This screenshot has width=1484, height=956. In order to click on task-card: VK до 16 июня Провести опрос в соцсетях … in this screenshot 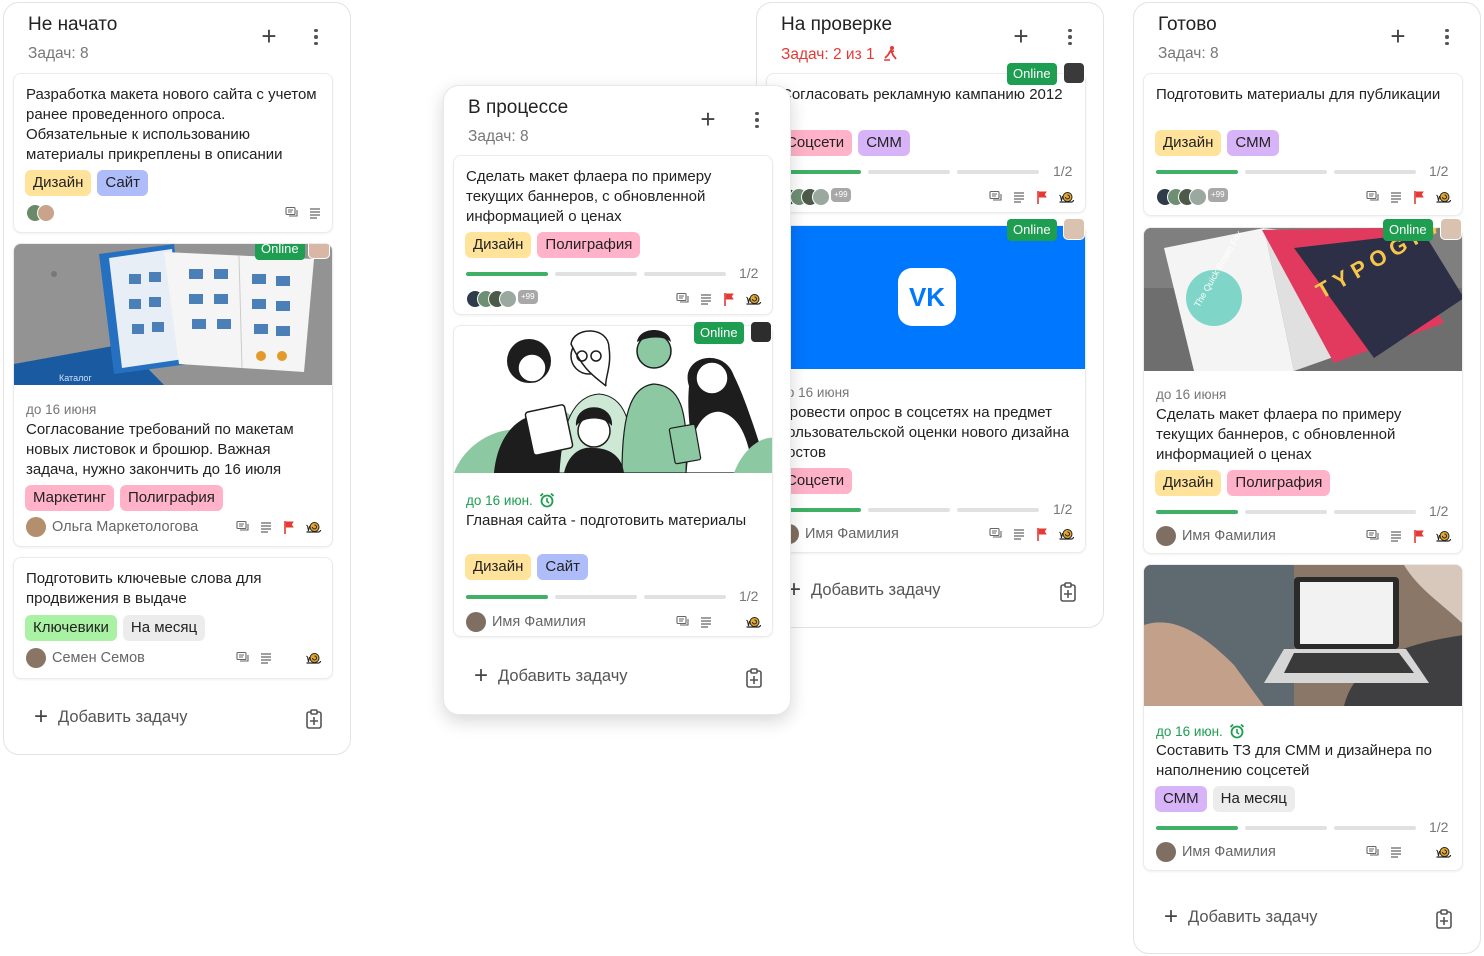, I will do `click(926, 389)`.